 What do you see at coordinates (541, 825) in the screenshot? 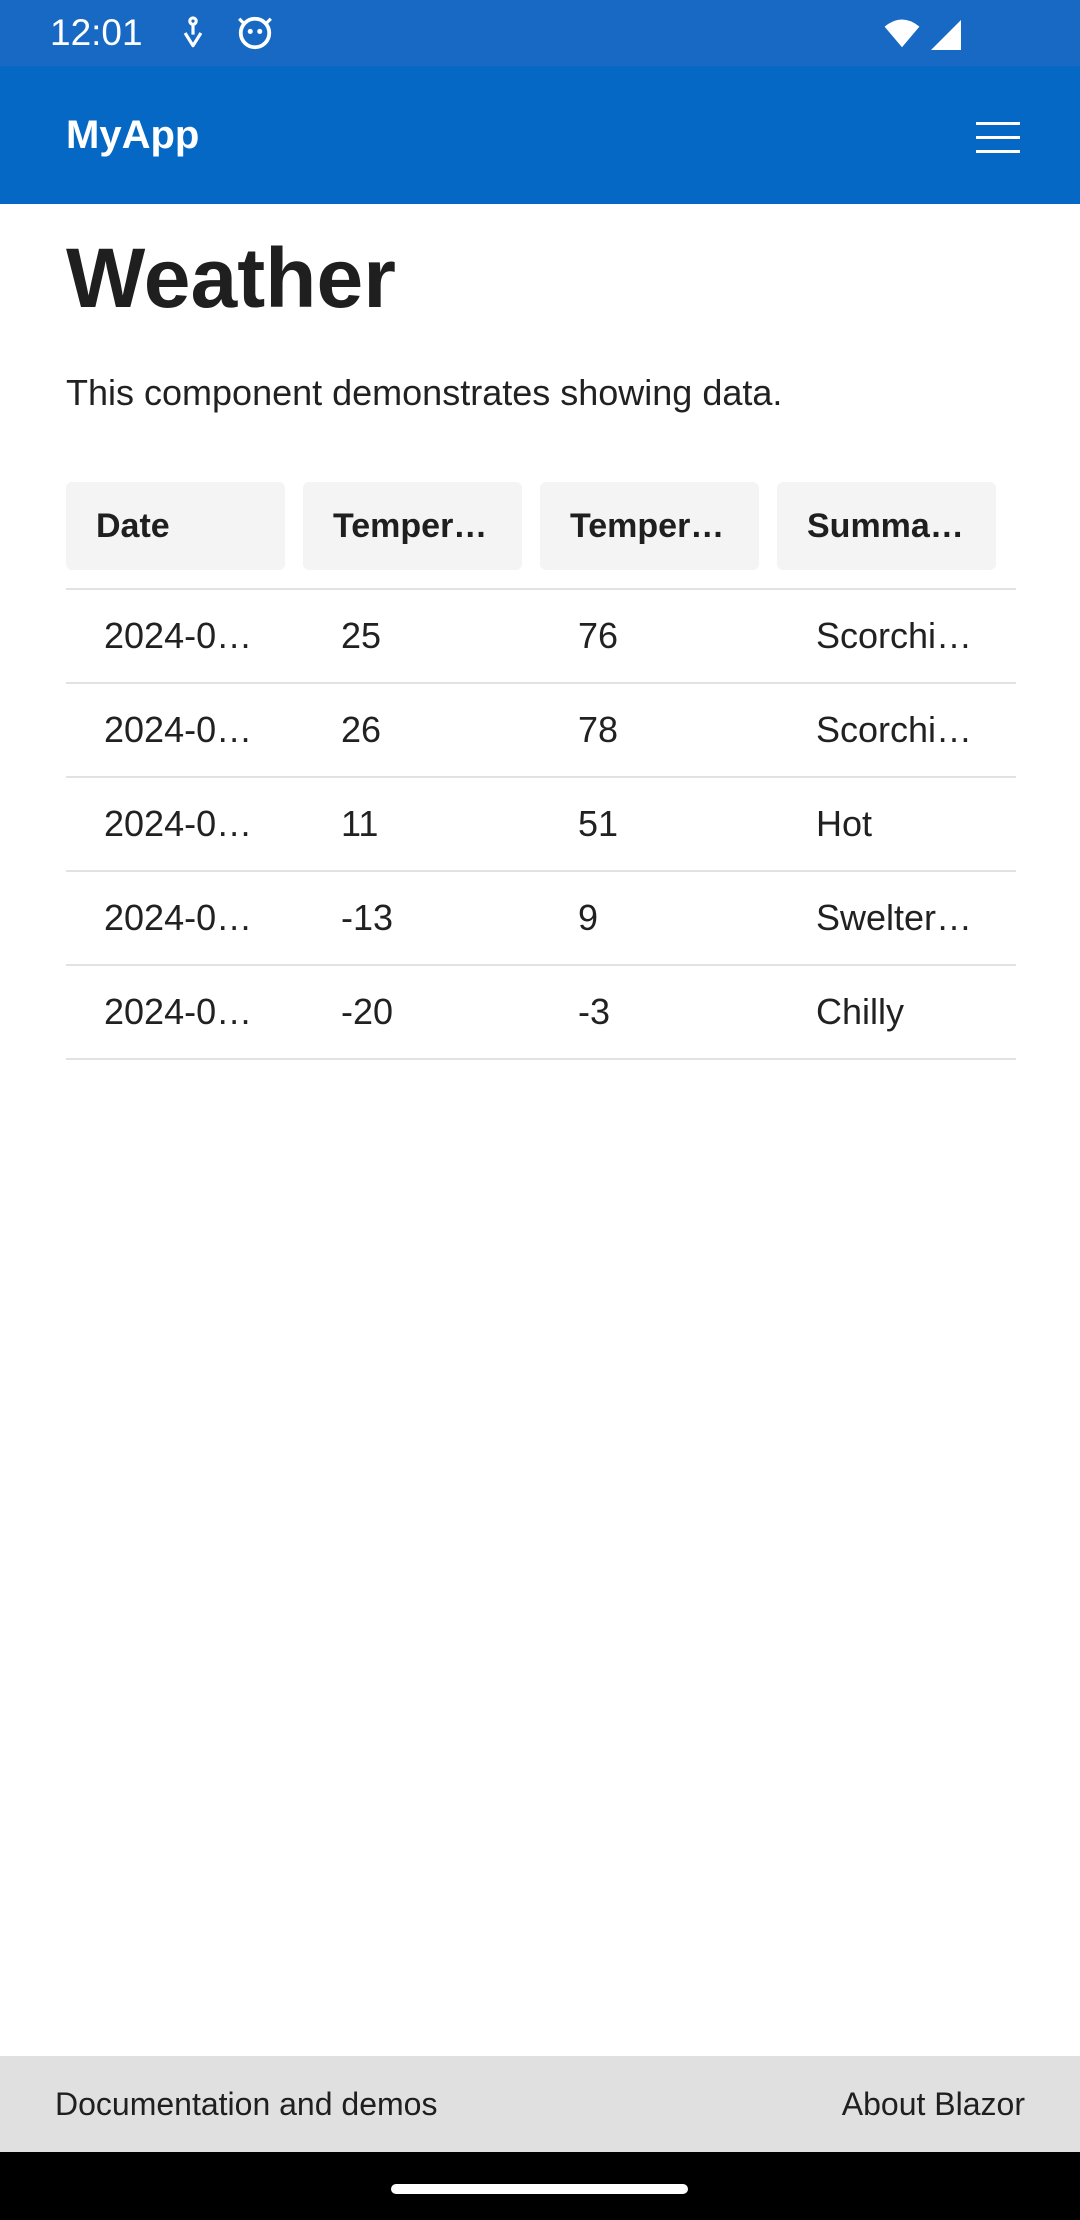
I see `table-row: 2024-0… 11 51 Hot` at bounding box center [541, 825].